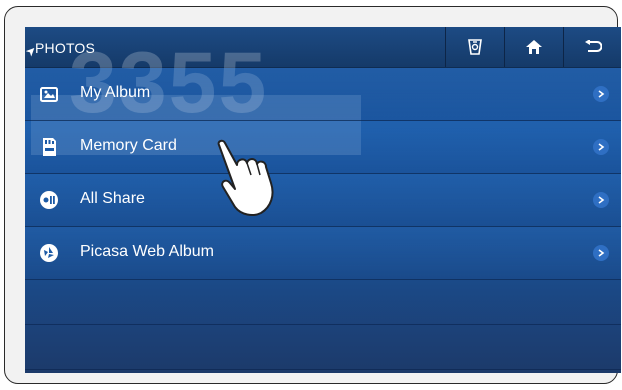  I want to click on media-mode-button, so click(474, 47).